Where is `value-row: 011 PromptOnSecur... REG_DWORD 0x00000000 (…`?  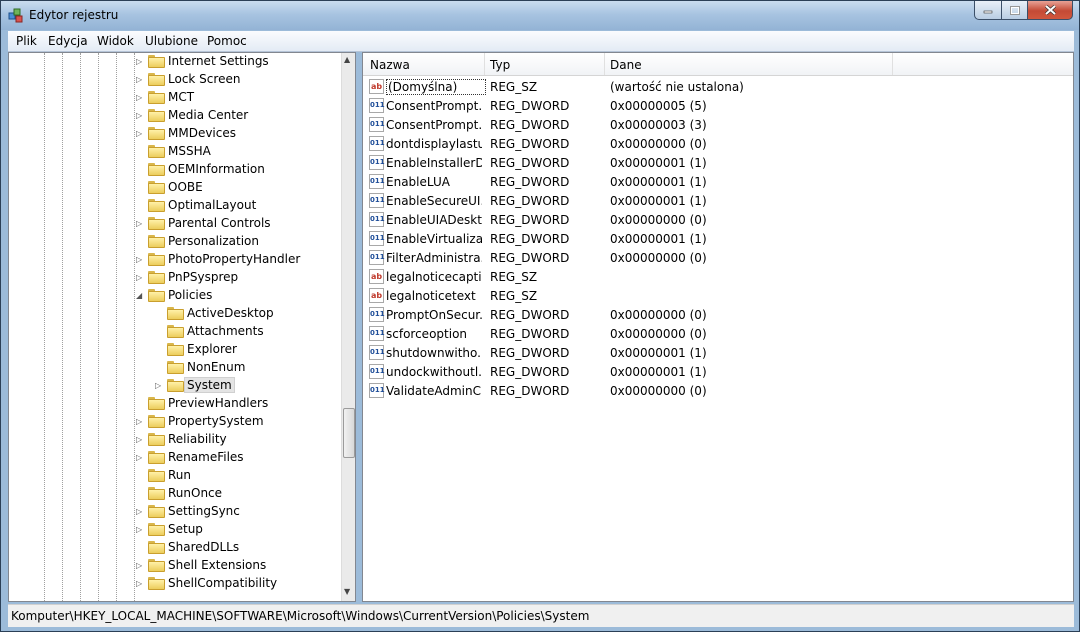 value-row: 011 PromptOnSecur... REG_DWORD 0x00000000 (… is located at coordinates (718, 315).